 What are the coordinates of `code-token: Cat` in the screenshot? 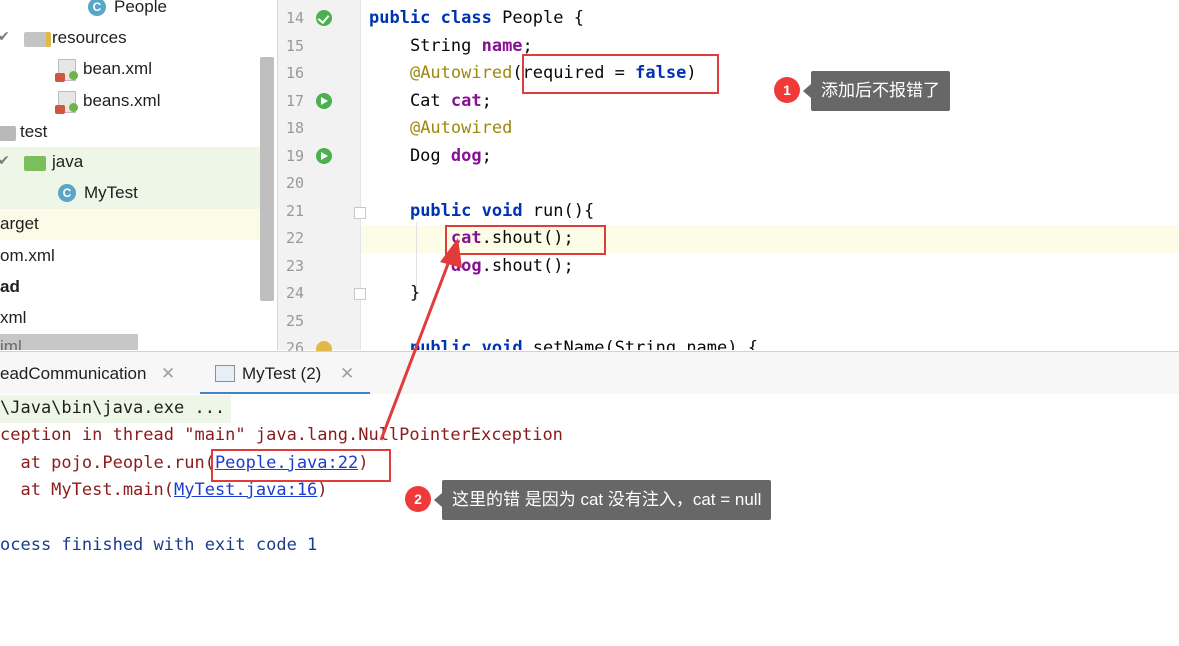 It's located at (410, 100).